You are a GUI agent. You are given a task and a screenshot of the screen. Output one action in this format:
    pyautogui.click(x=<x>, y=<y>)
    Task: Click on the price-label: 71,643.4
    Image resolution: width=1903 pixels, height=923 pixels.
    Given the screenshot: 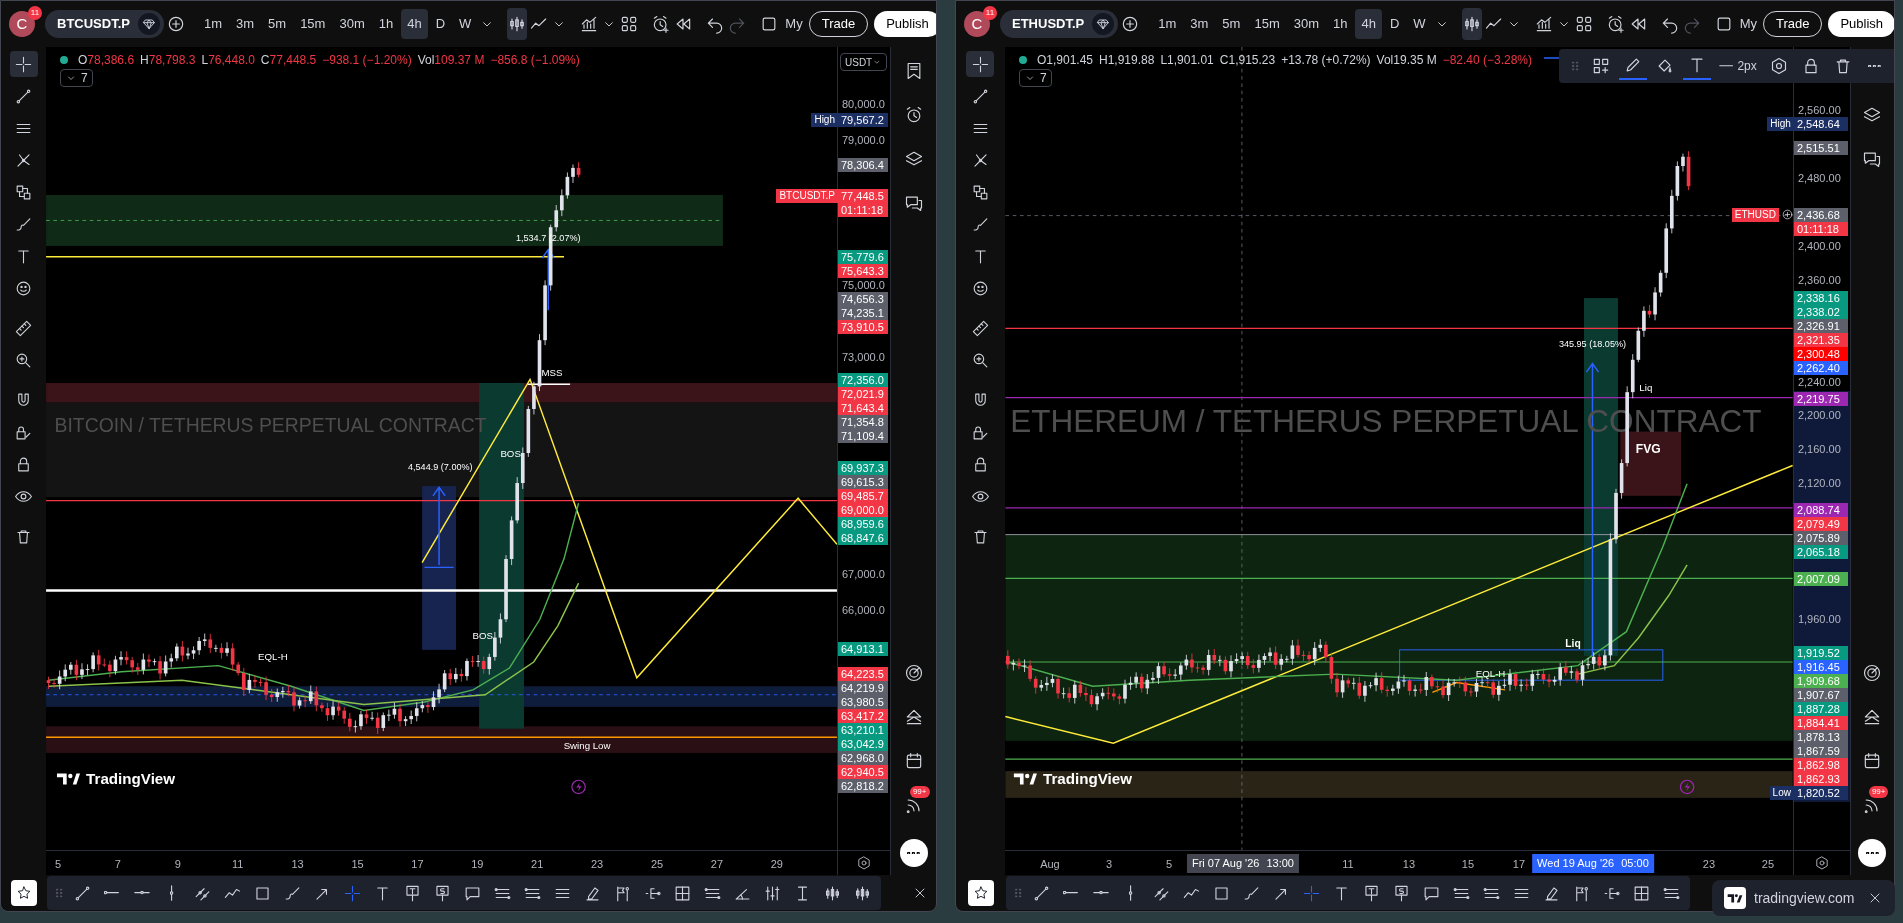 What is the action you would take?
    pyautogui.click(x=863, y=408)
    